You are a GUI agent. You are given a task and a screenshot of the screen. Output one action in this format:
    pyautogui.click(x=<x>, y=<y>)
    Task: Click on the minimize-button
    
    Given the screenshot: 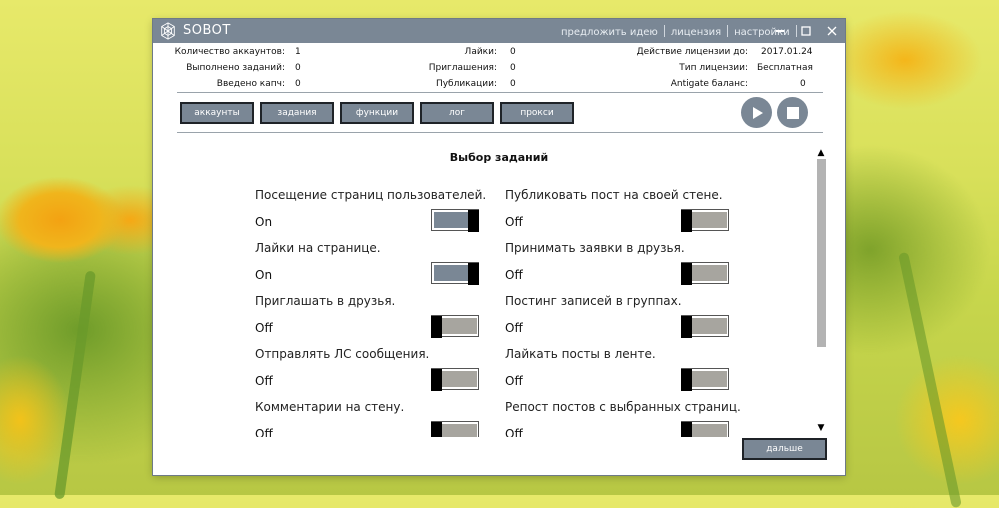 What is the action you would take?
    pyautogui.click(x=780, y=31)
    